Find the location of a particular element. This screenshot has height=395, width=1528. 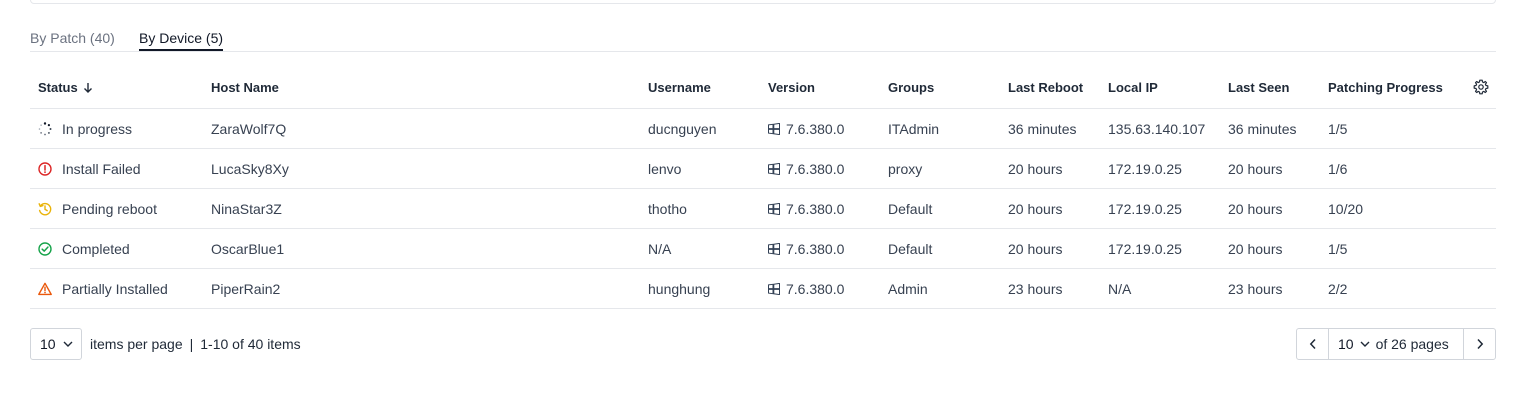

page-size-value: 10 is located at coordinates (48, 344).